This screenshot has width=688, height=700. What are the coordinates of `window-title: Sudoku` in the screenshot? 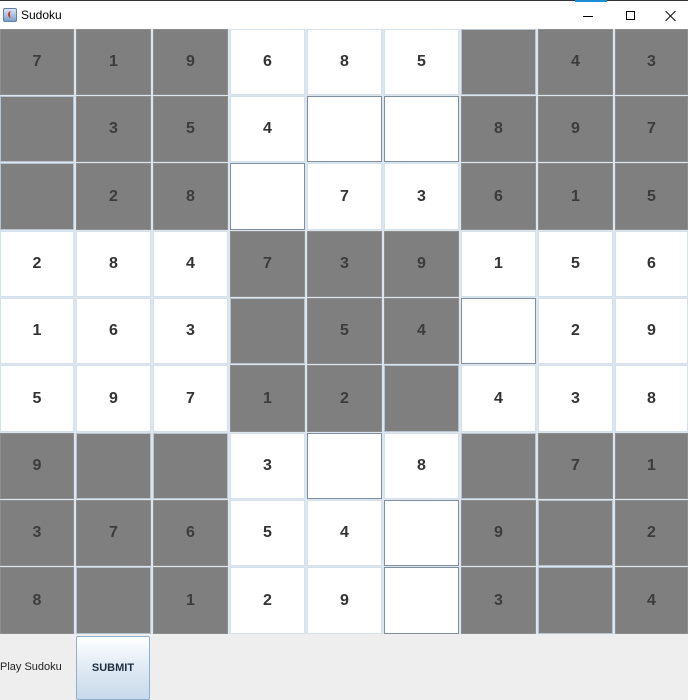 It's located at (41, 15).